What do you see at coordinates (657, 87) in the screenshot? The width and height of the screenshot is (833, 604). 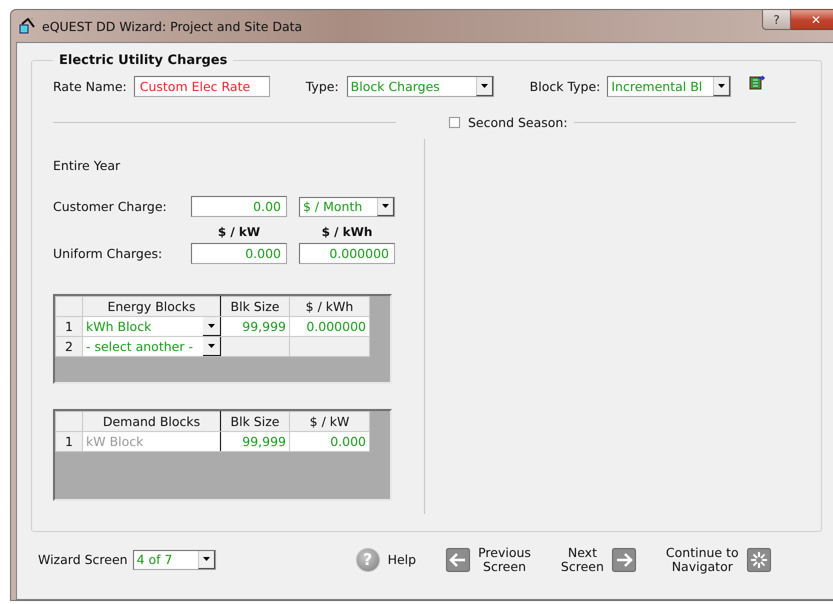 I see `block-type-dropdown-value: Incremental Bl` at bounding box center [657, 87].